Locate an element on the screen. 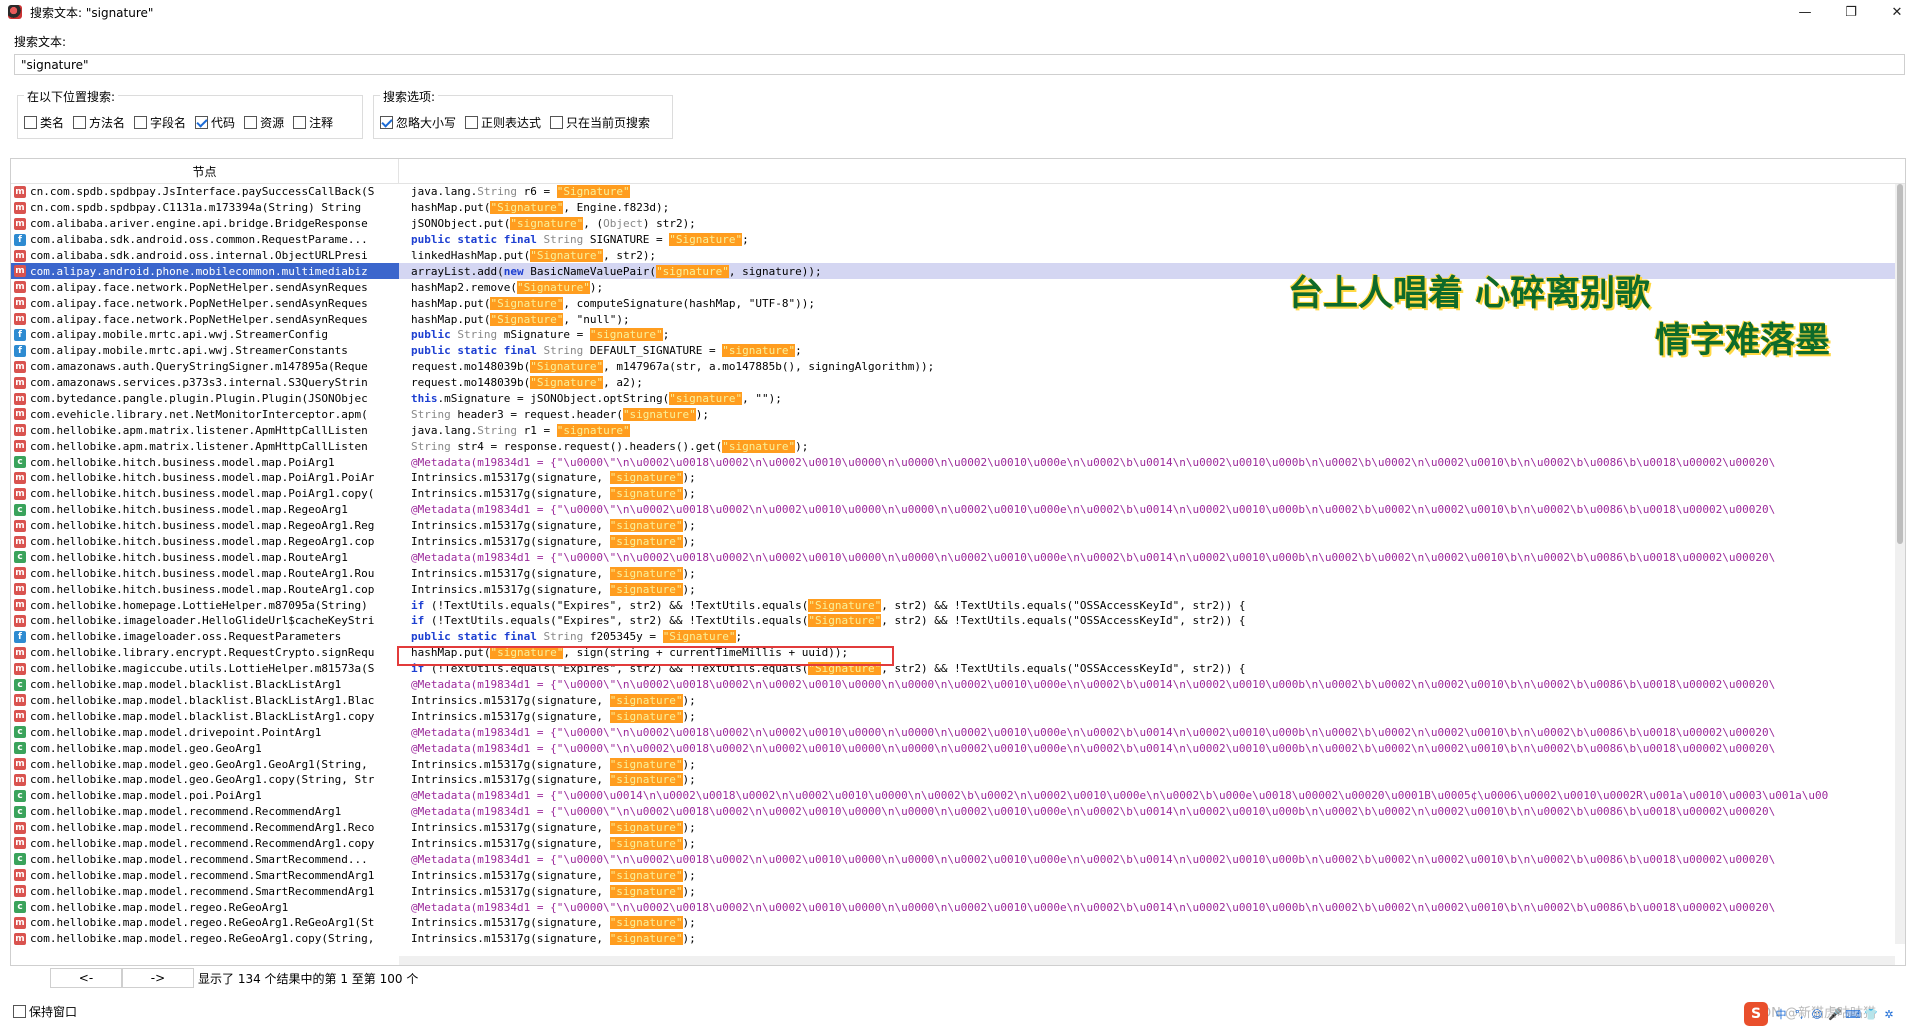 Image resolution: width=1920 pixels, height=1032 pixels. minimize-button: — is located at coordinates (1805, 12).